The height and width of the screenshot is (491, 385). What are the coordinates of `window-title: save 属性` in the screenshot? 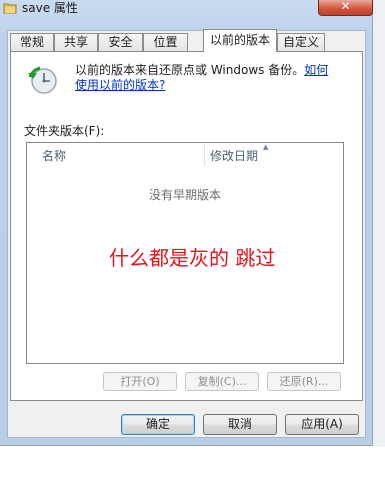 It's located at (50, 8).